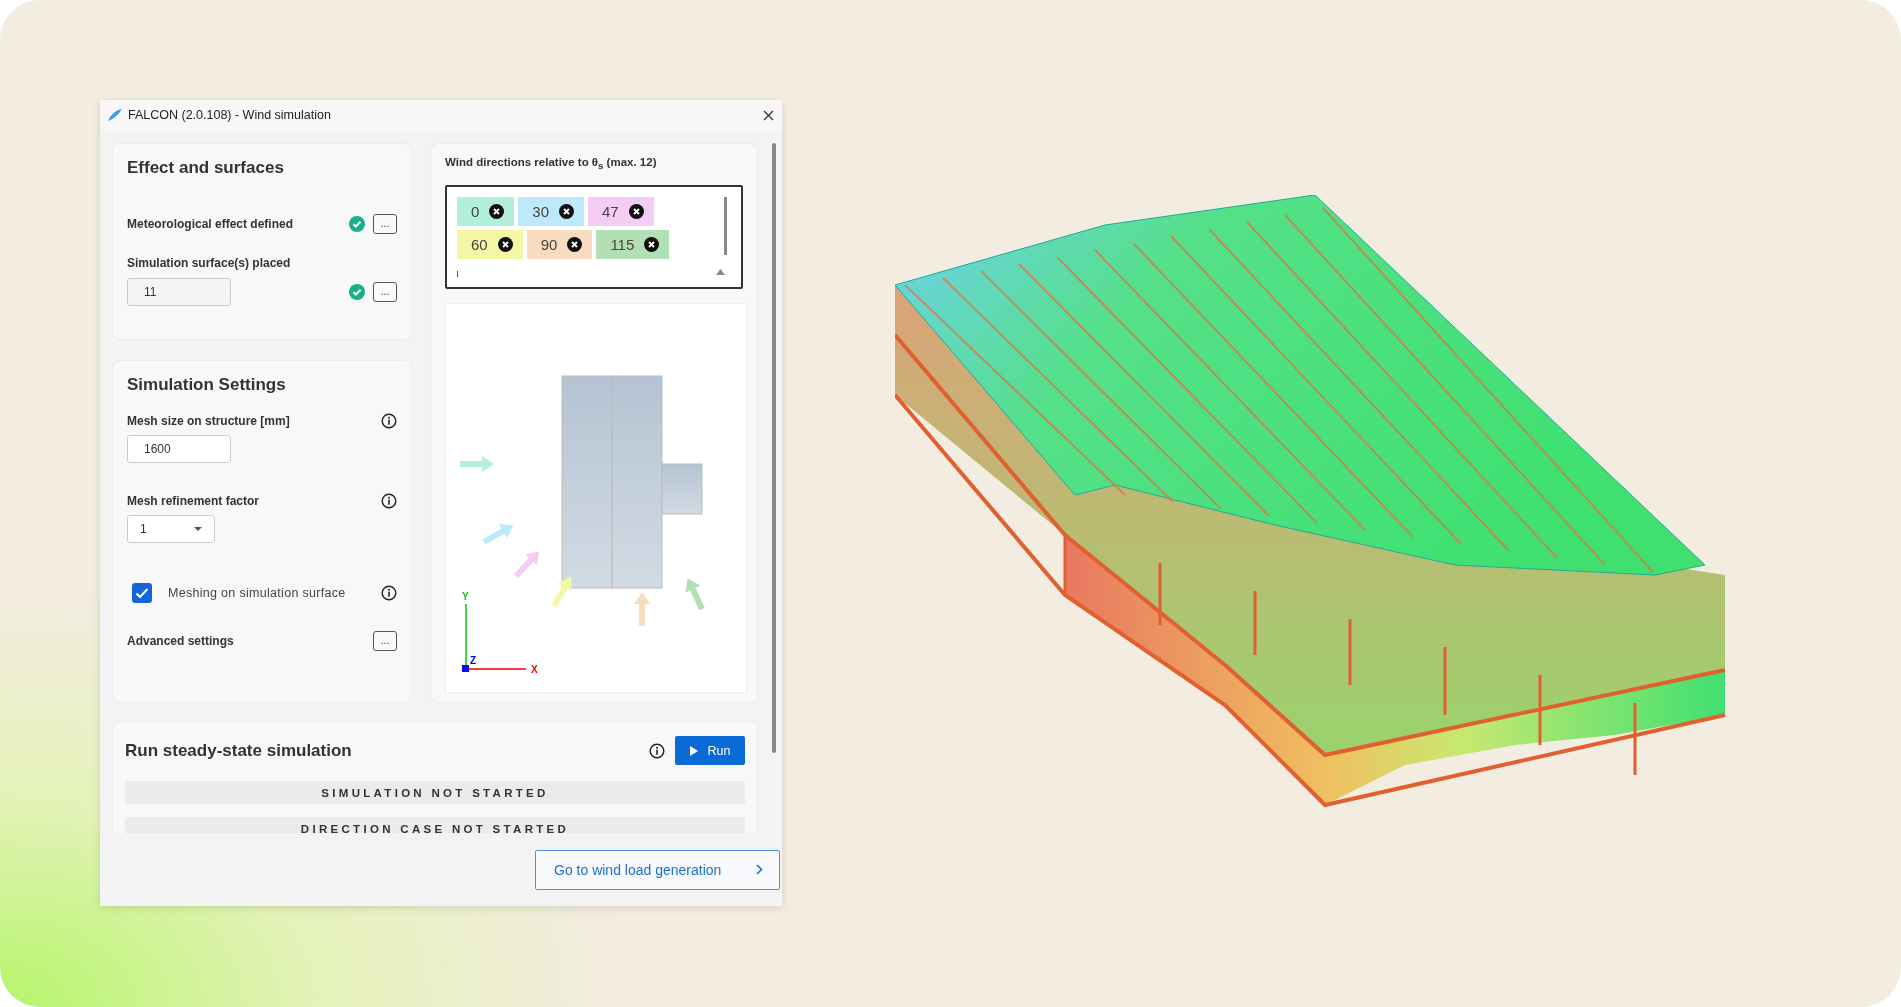 The width and height of the screenshot is (1901, 1007). Describe the element at coordinates (435, 825) in the screenshot. I see `status-bar: DIRECTION CASE NOT STARTED` at that location.